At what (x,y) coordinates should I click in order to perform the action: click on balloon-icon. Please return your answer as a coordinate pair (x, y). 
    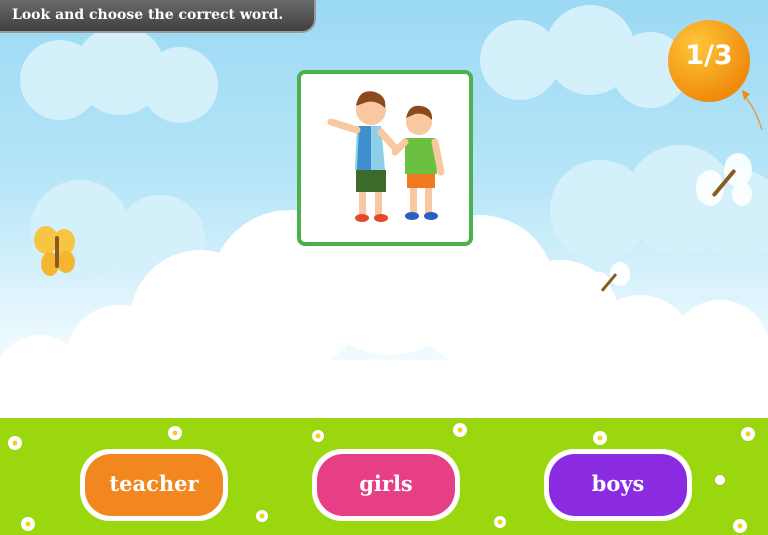
    Looking at the image, I should click on (715, 75).